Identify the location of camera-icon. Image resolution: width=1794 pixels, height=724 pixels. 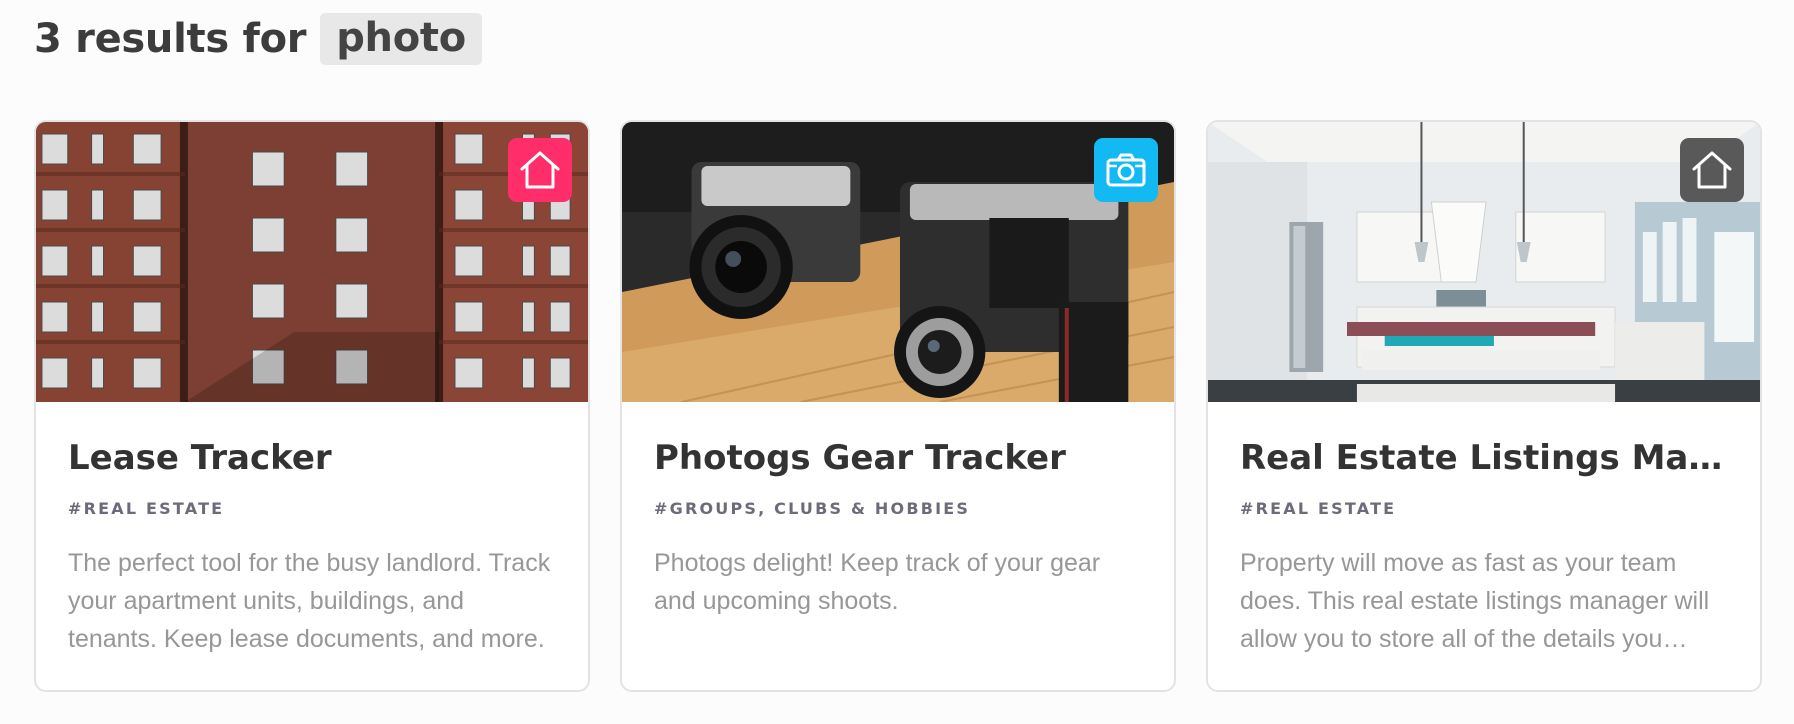
(1126, 170).